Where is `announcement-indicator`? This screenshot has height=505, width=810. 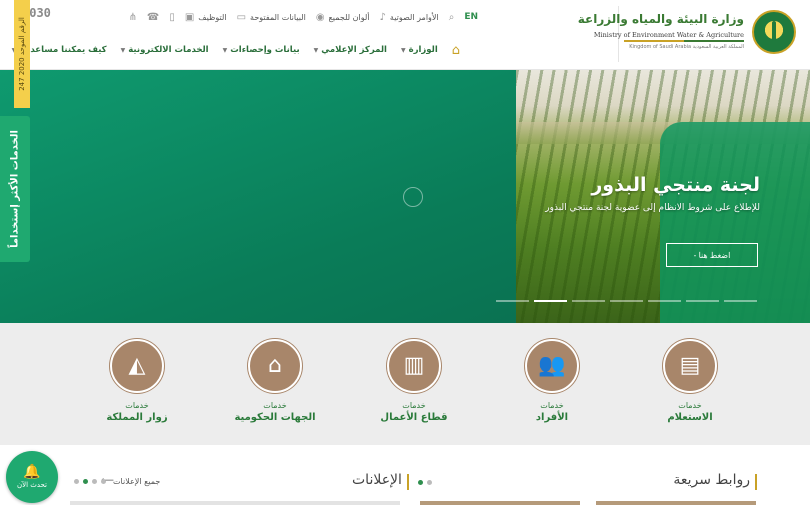
announcement-indicator is located at coordinates (425, 482).